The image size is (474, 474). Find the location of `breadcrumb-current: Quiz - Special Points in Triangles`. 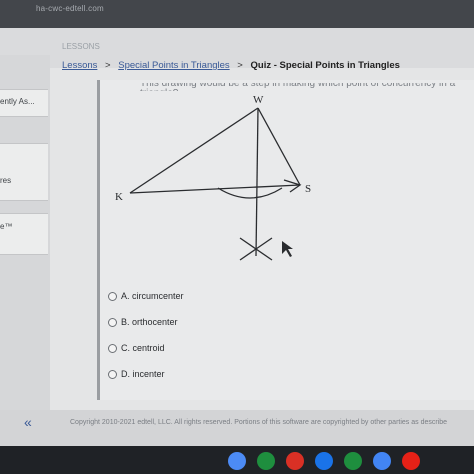

breadcrumb-current: Quiz - Special Points in Triangles is located at coordinates (325, 65).